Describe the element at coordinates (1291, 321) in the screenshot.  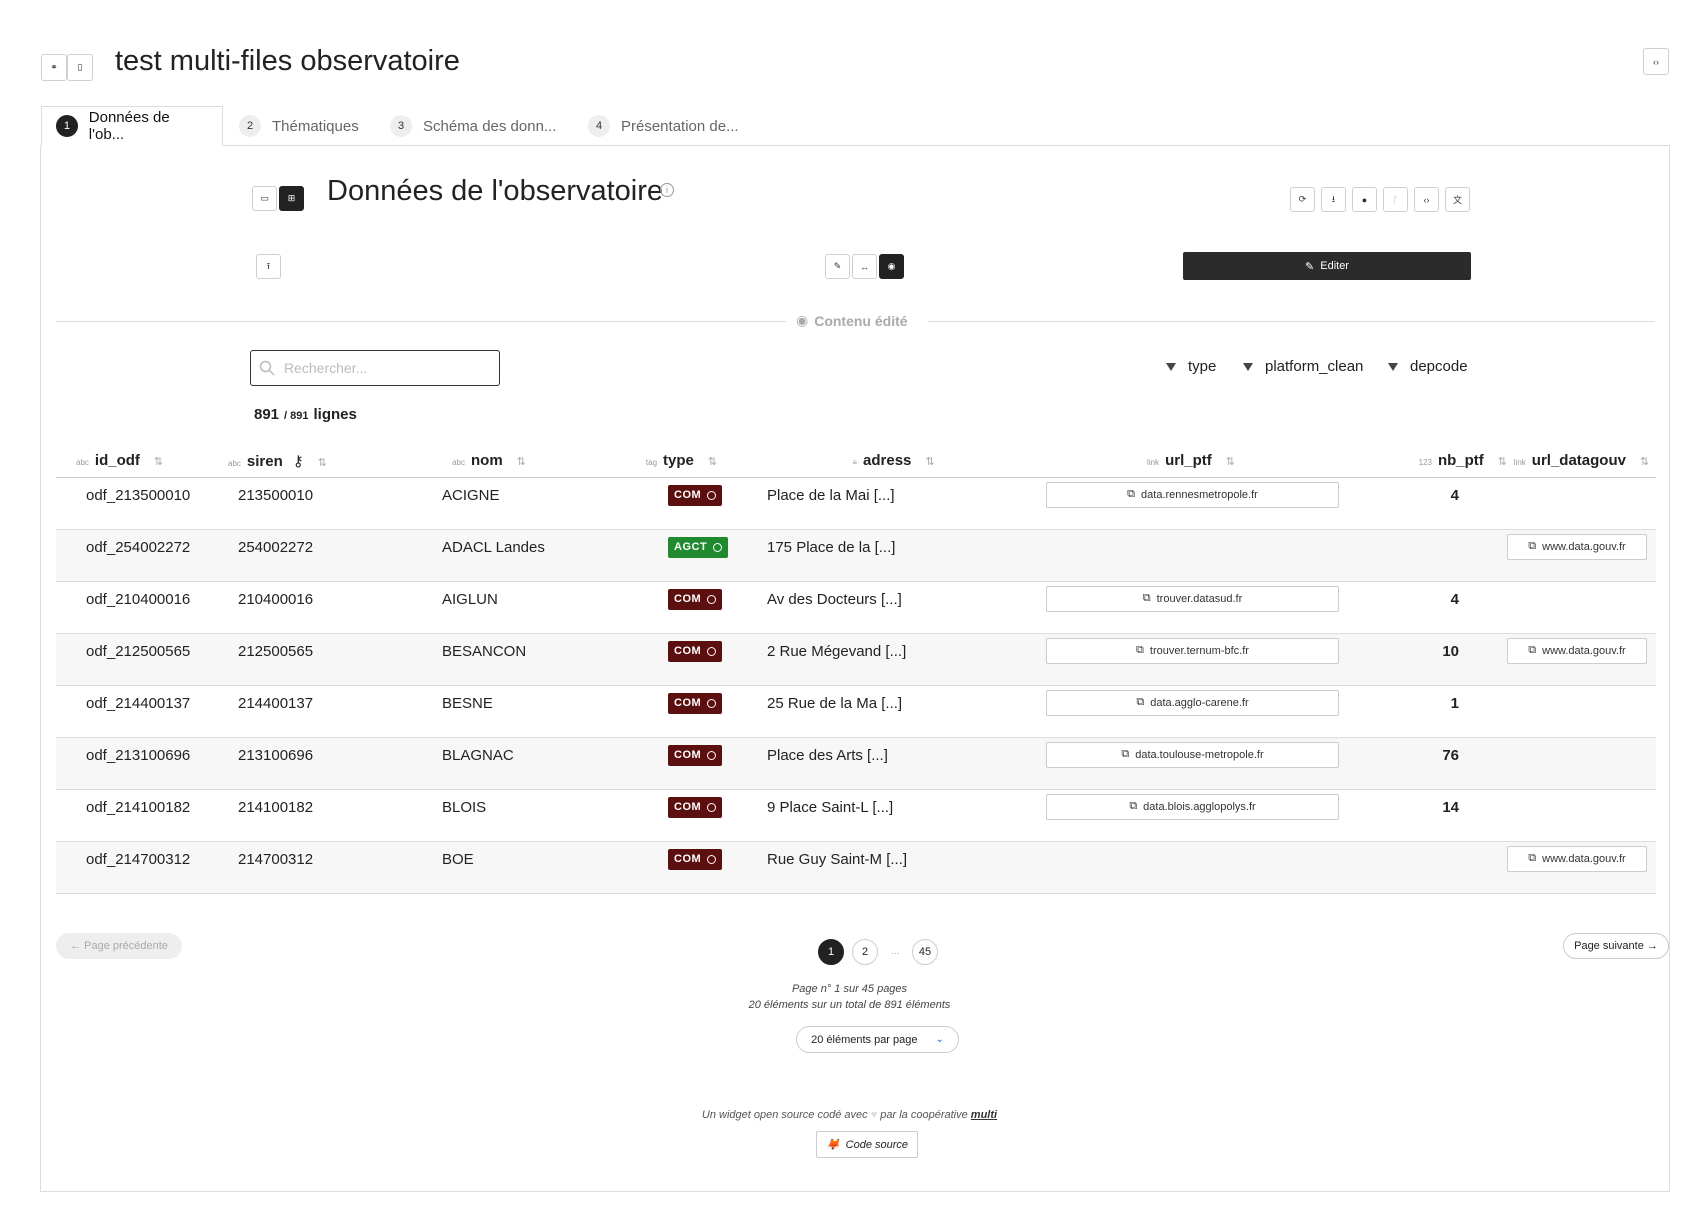
I see `divider` at that location.